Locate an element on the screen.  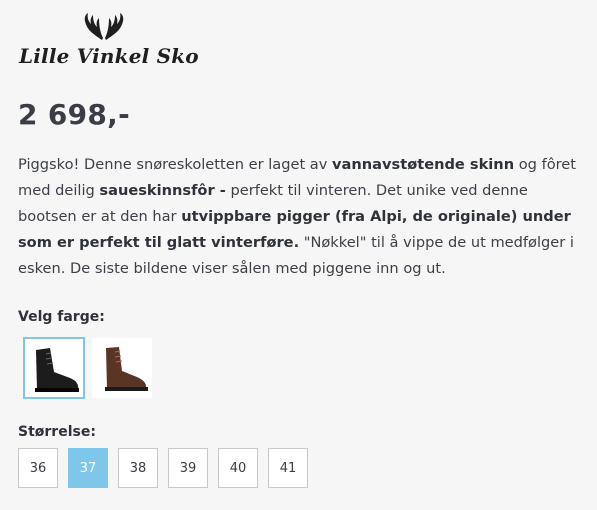
color-swatch-black is located at coordinates (54, 368).